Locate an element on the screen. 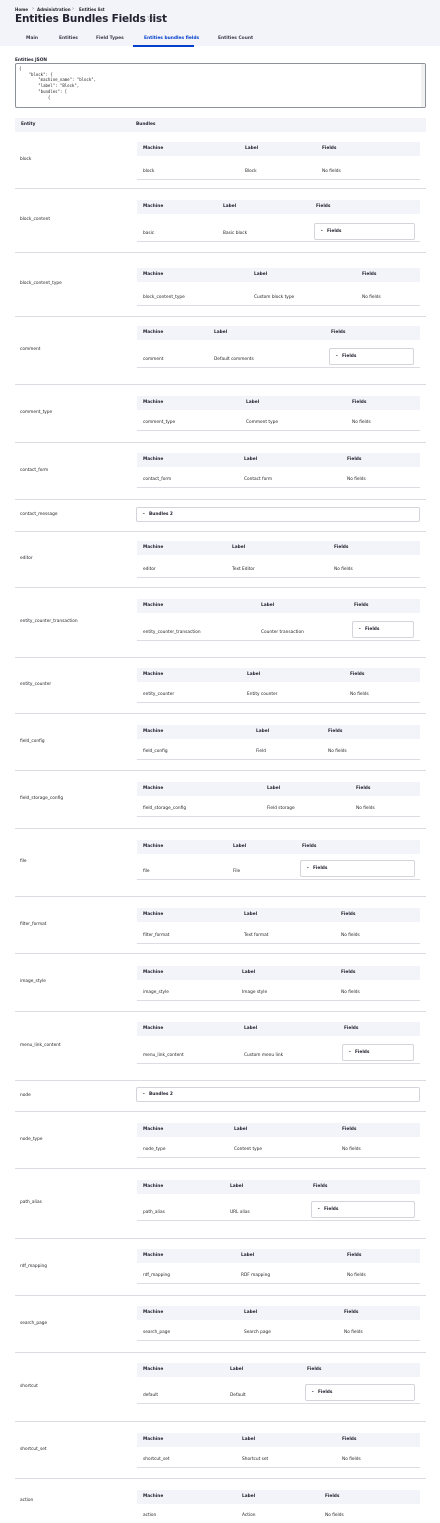  tab-entities-bundles-fields: Entities bundles fields is located at coordinates (171, 38).